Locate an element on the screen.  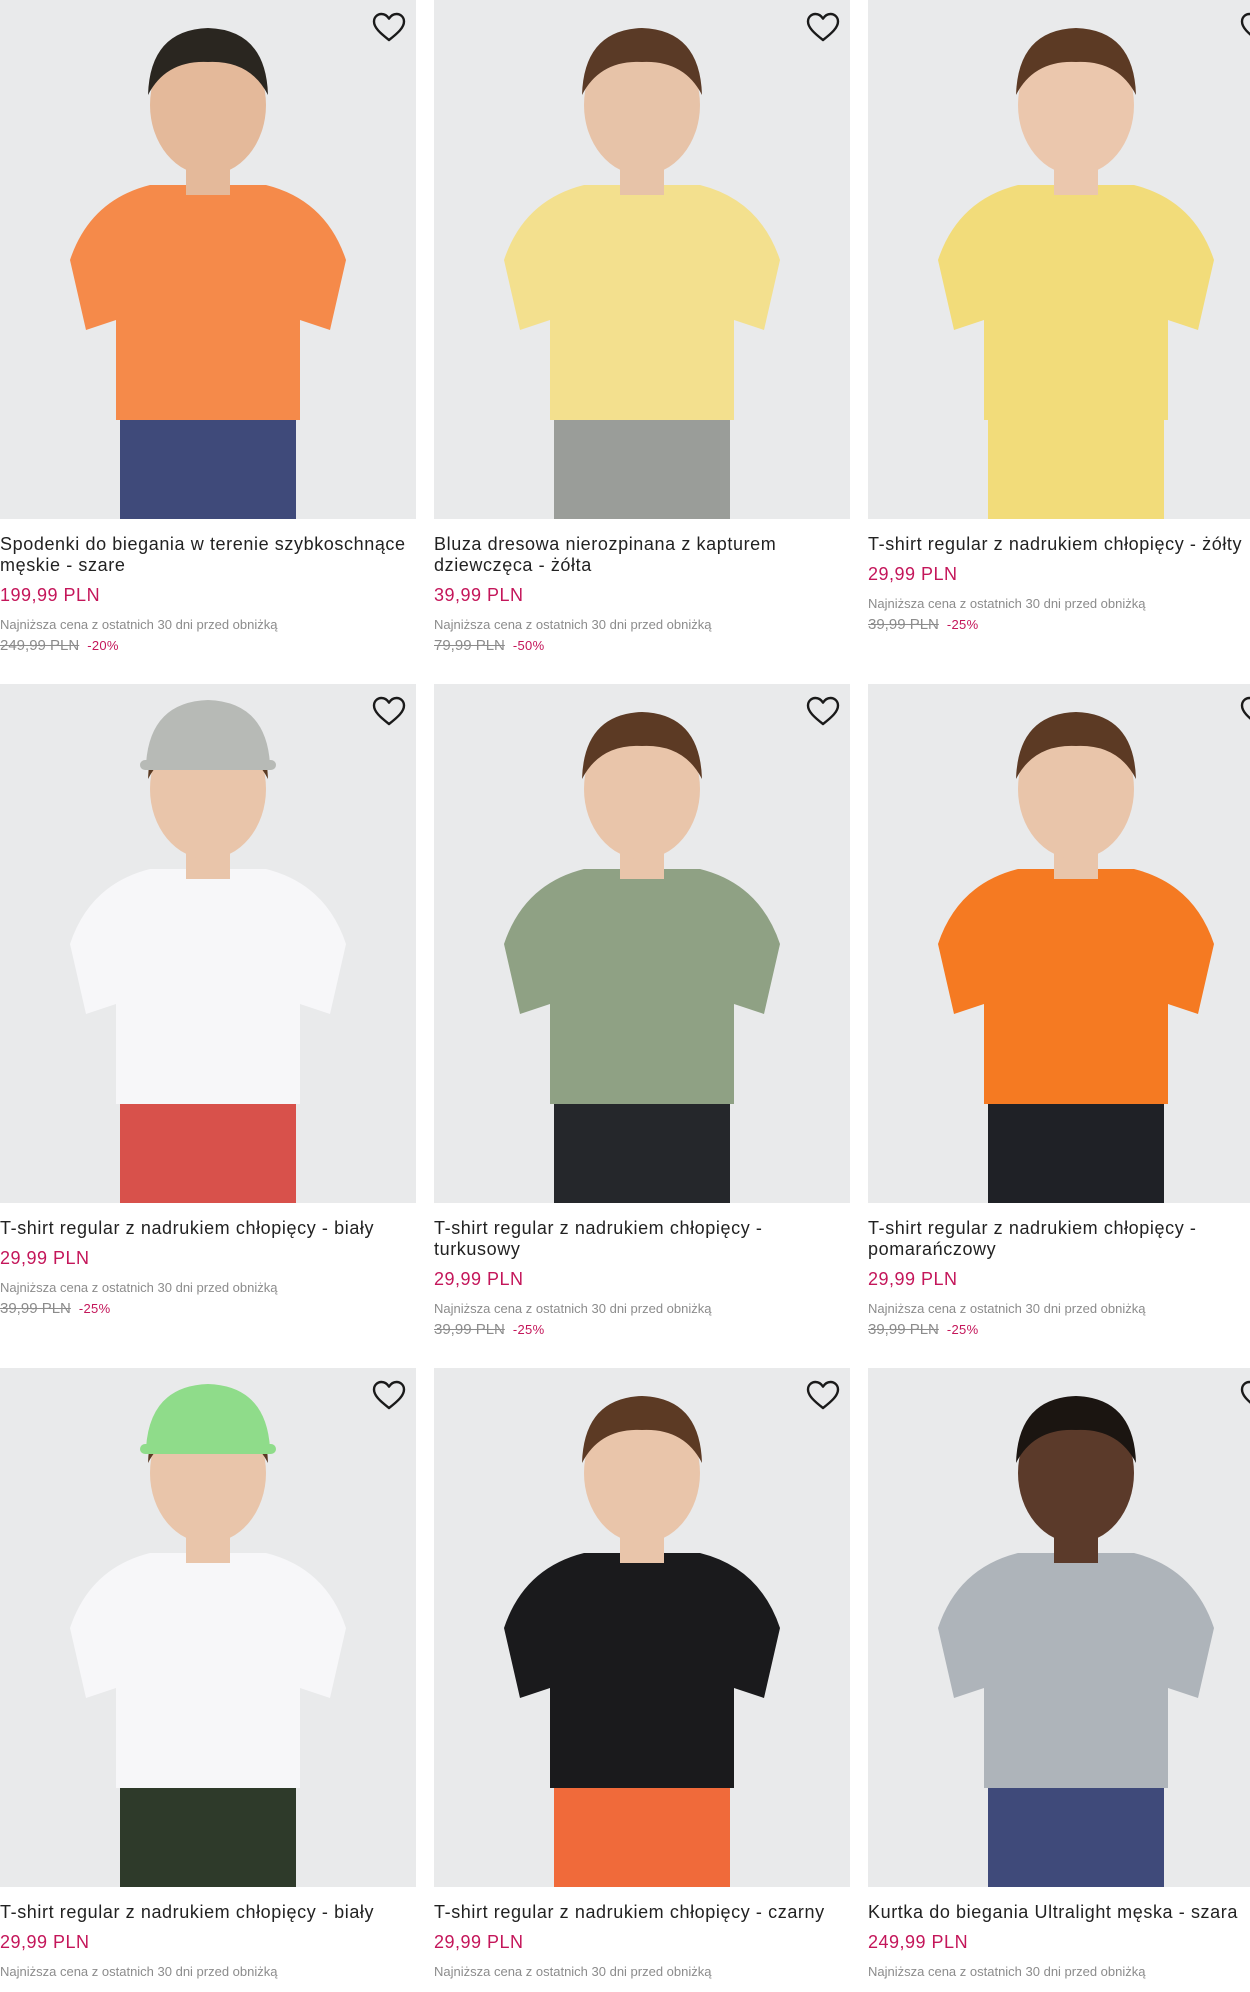
old-price-row: 79,99 PLN -50% is located at coordinates (642, 646).